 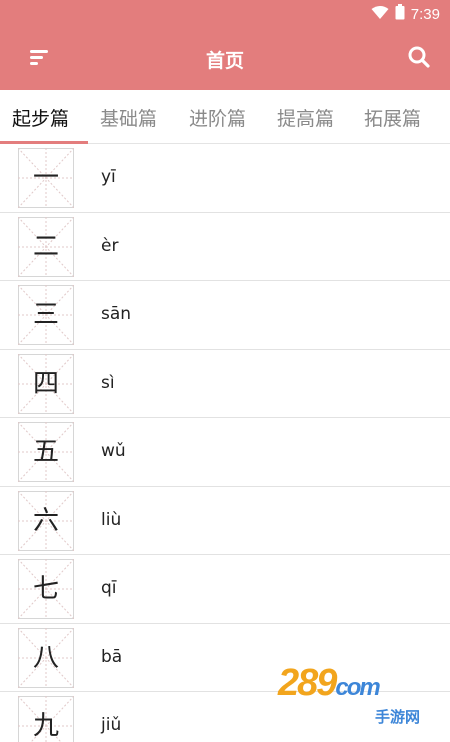 I want to click on tianzige-grid: 四, so click(x=46, y=383).